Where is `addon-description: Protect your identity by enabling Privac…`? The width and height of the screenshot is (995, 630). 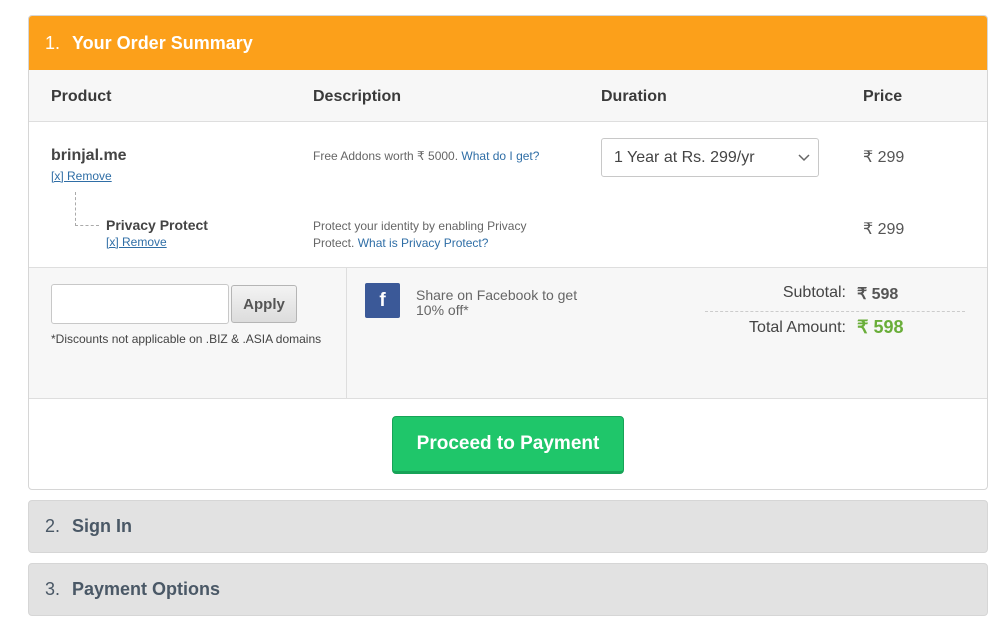 addon-description: Protect your identity by enabling Privac… is located at coordinates (433, 235).